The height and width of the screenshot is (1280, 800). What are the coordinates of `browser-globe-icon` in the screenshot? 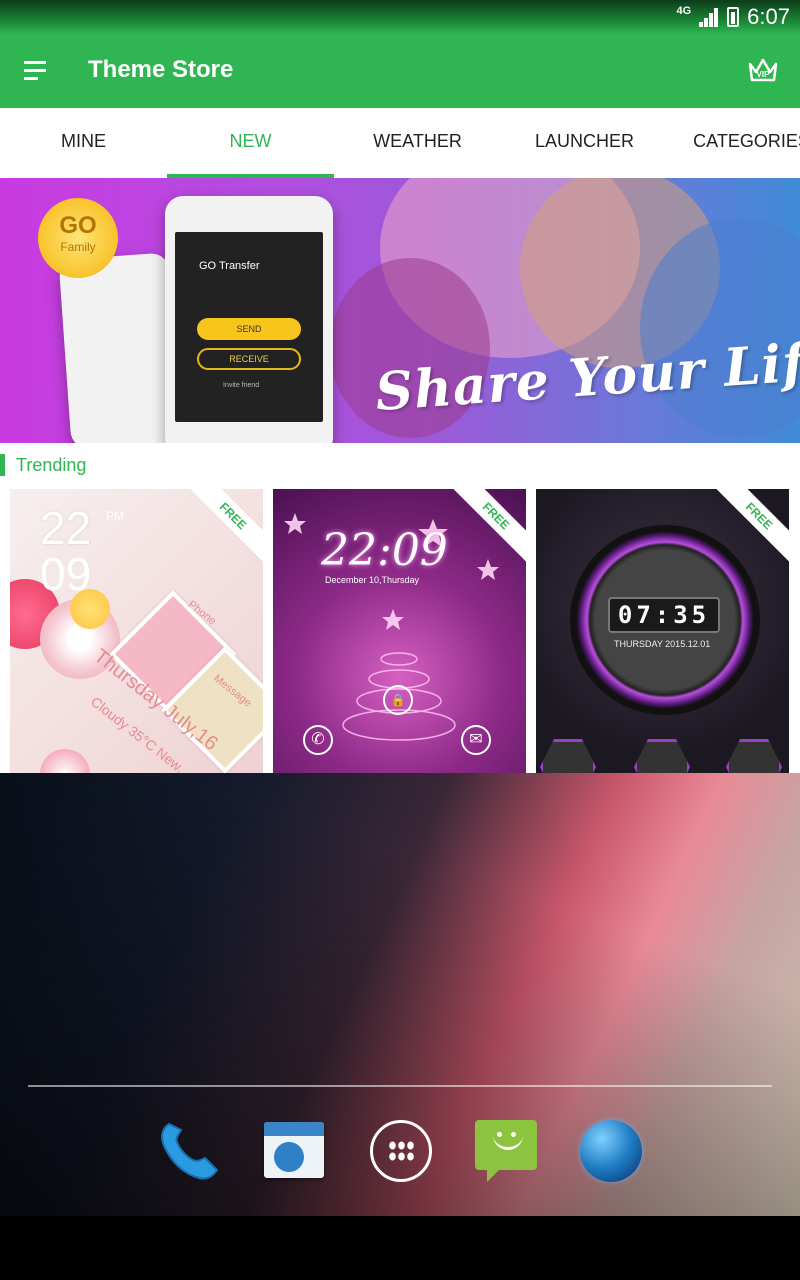 It's located at (611, 1151).